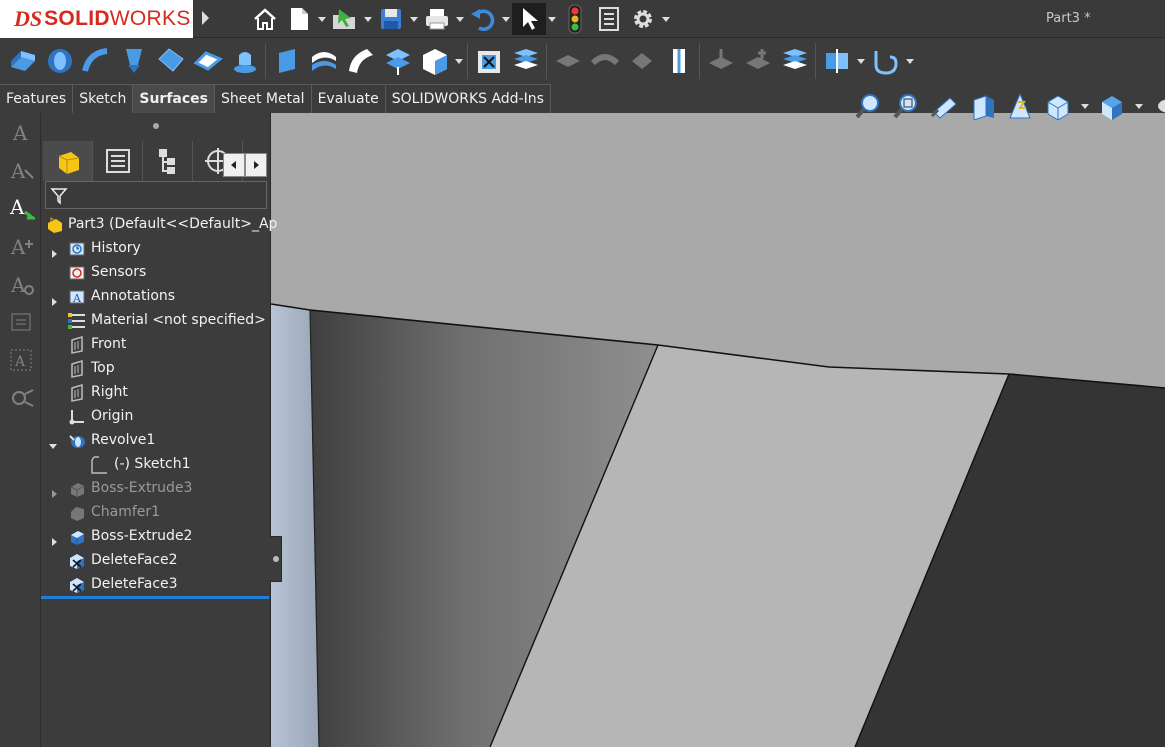  I want to click on select-arrow-icon, so click(529, 19).